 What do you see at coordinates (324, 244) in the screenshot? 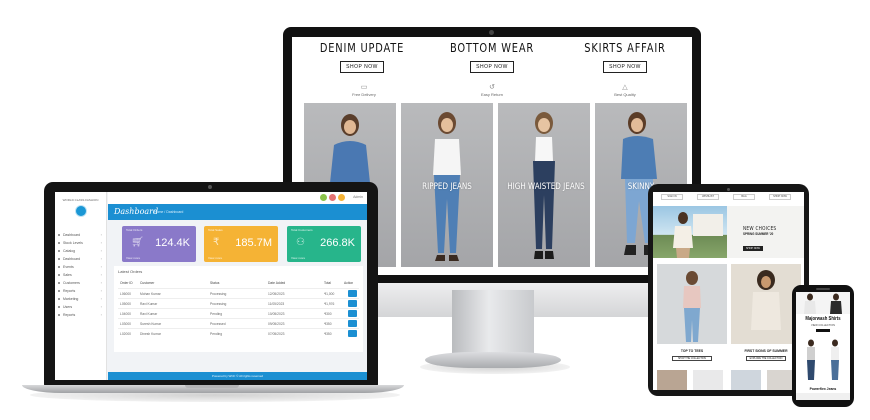
I see `stat-card-customers: Total Customers ⚇ 266.8K View more` at bounding box center [324, 244].